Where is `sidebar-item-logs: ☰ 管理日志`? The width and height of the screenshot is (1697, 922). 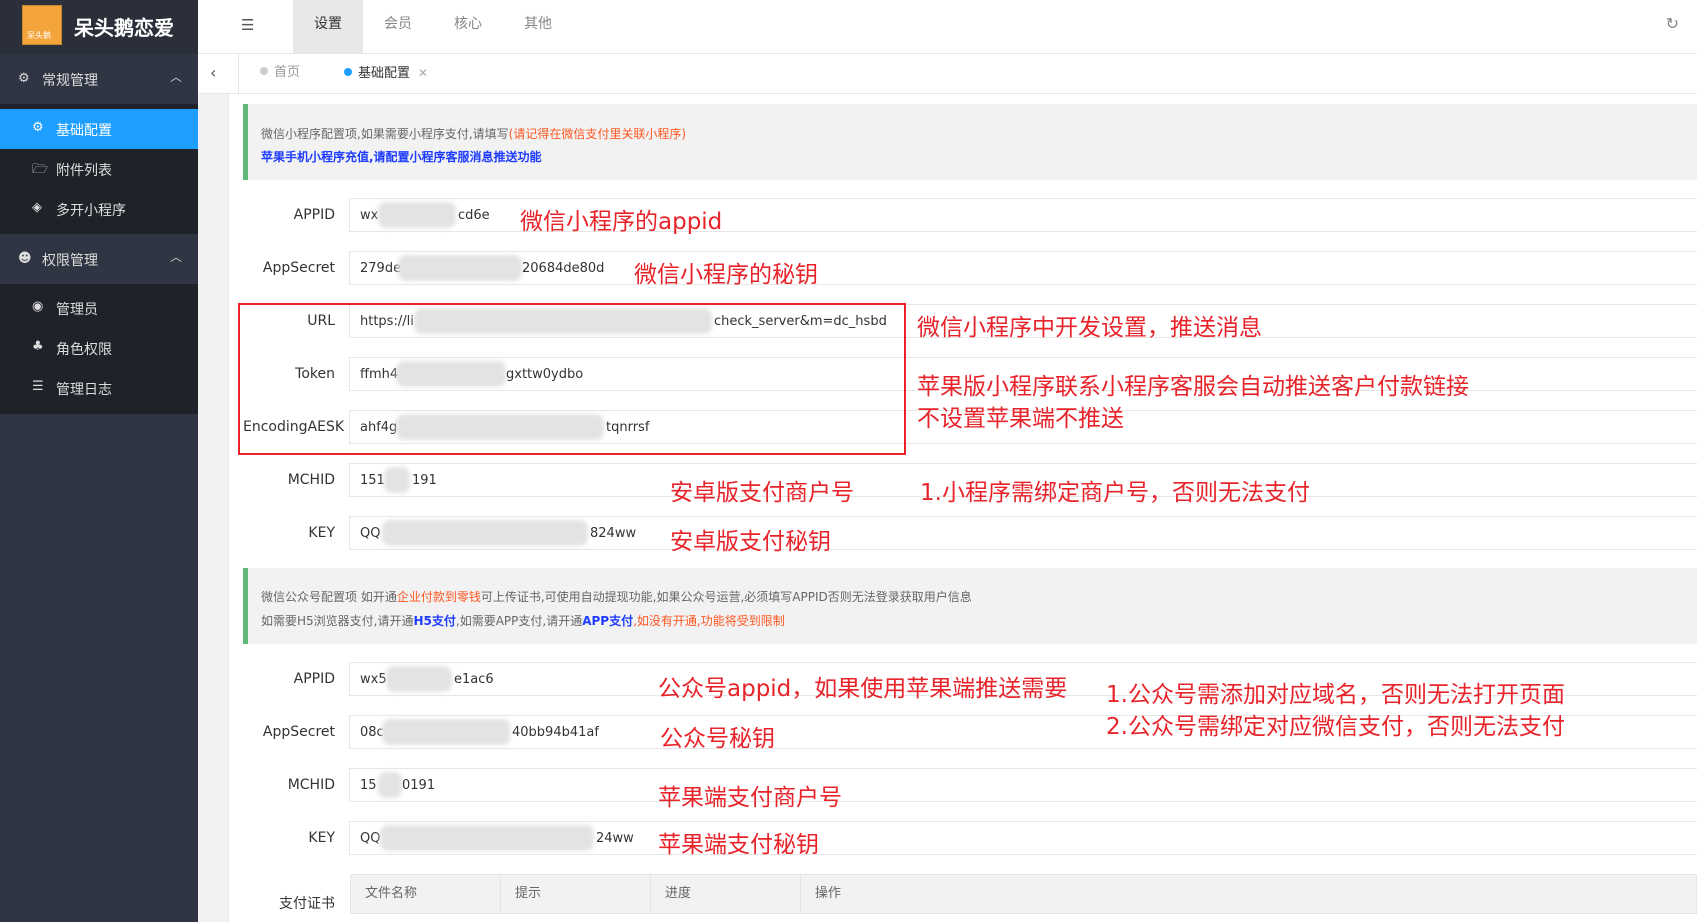
sidebar-item-logs: ☰ 管理日志 is located at coordinates (99, 388).